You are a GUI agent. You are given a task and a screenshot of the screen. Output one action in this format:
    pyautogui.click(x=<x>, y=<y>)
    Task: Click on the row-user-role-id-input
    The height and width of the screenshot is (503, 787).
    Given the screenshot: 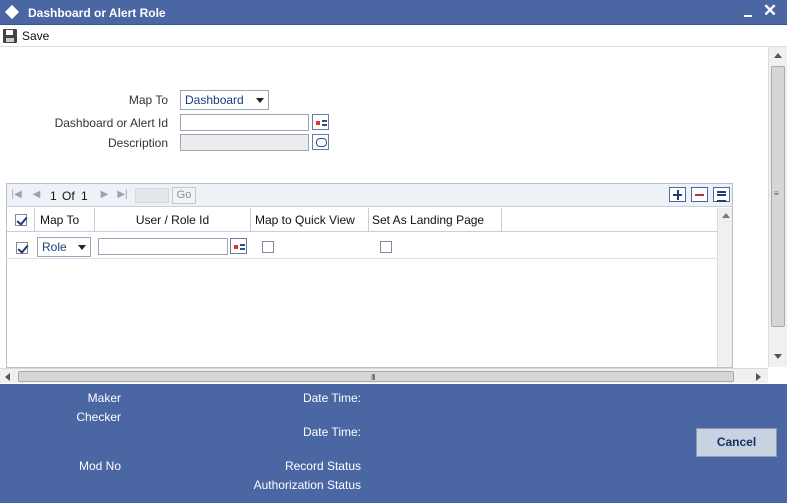 What is the action you would take?
    pyautogui.click(x=163, y=246)
    